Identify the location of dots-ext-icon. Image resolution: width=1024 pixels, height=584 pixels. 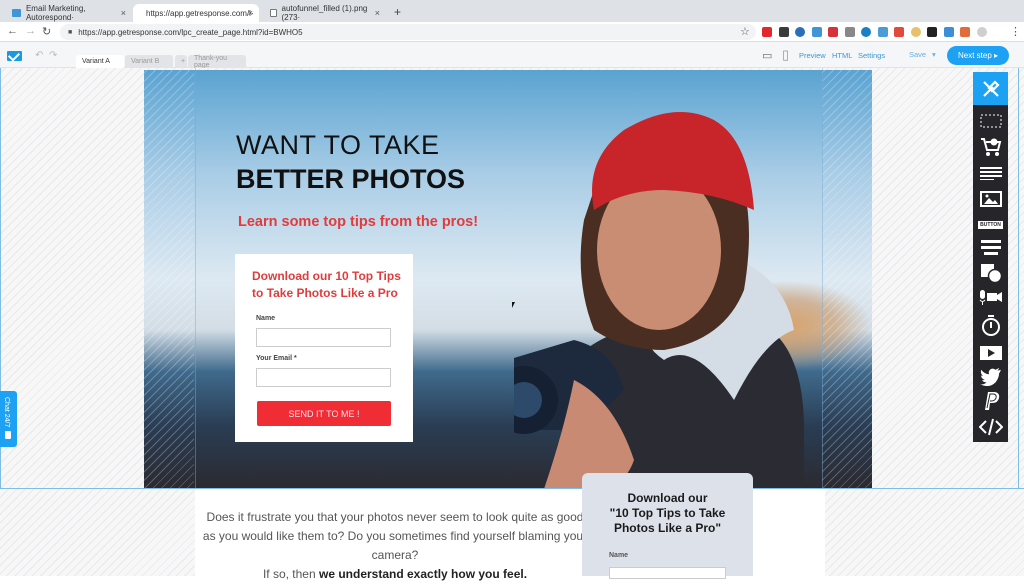
(899, 32).